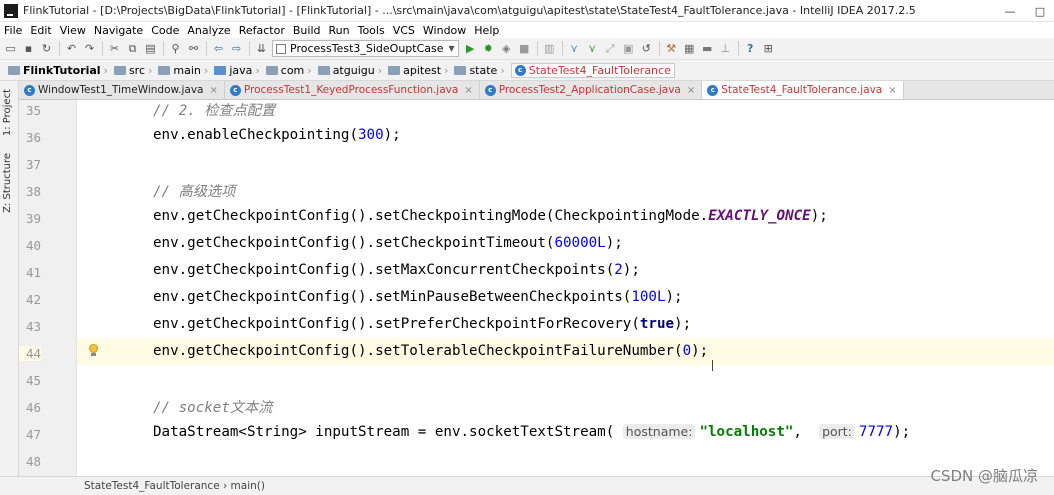  What do you see at coordinates (122, 90) in the screenshot?
I see `tab-windowtest1: c WindowTest1_TimeWindow.java ×` at bounding box center [122, 90].